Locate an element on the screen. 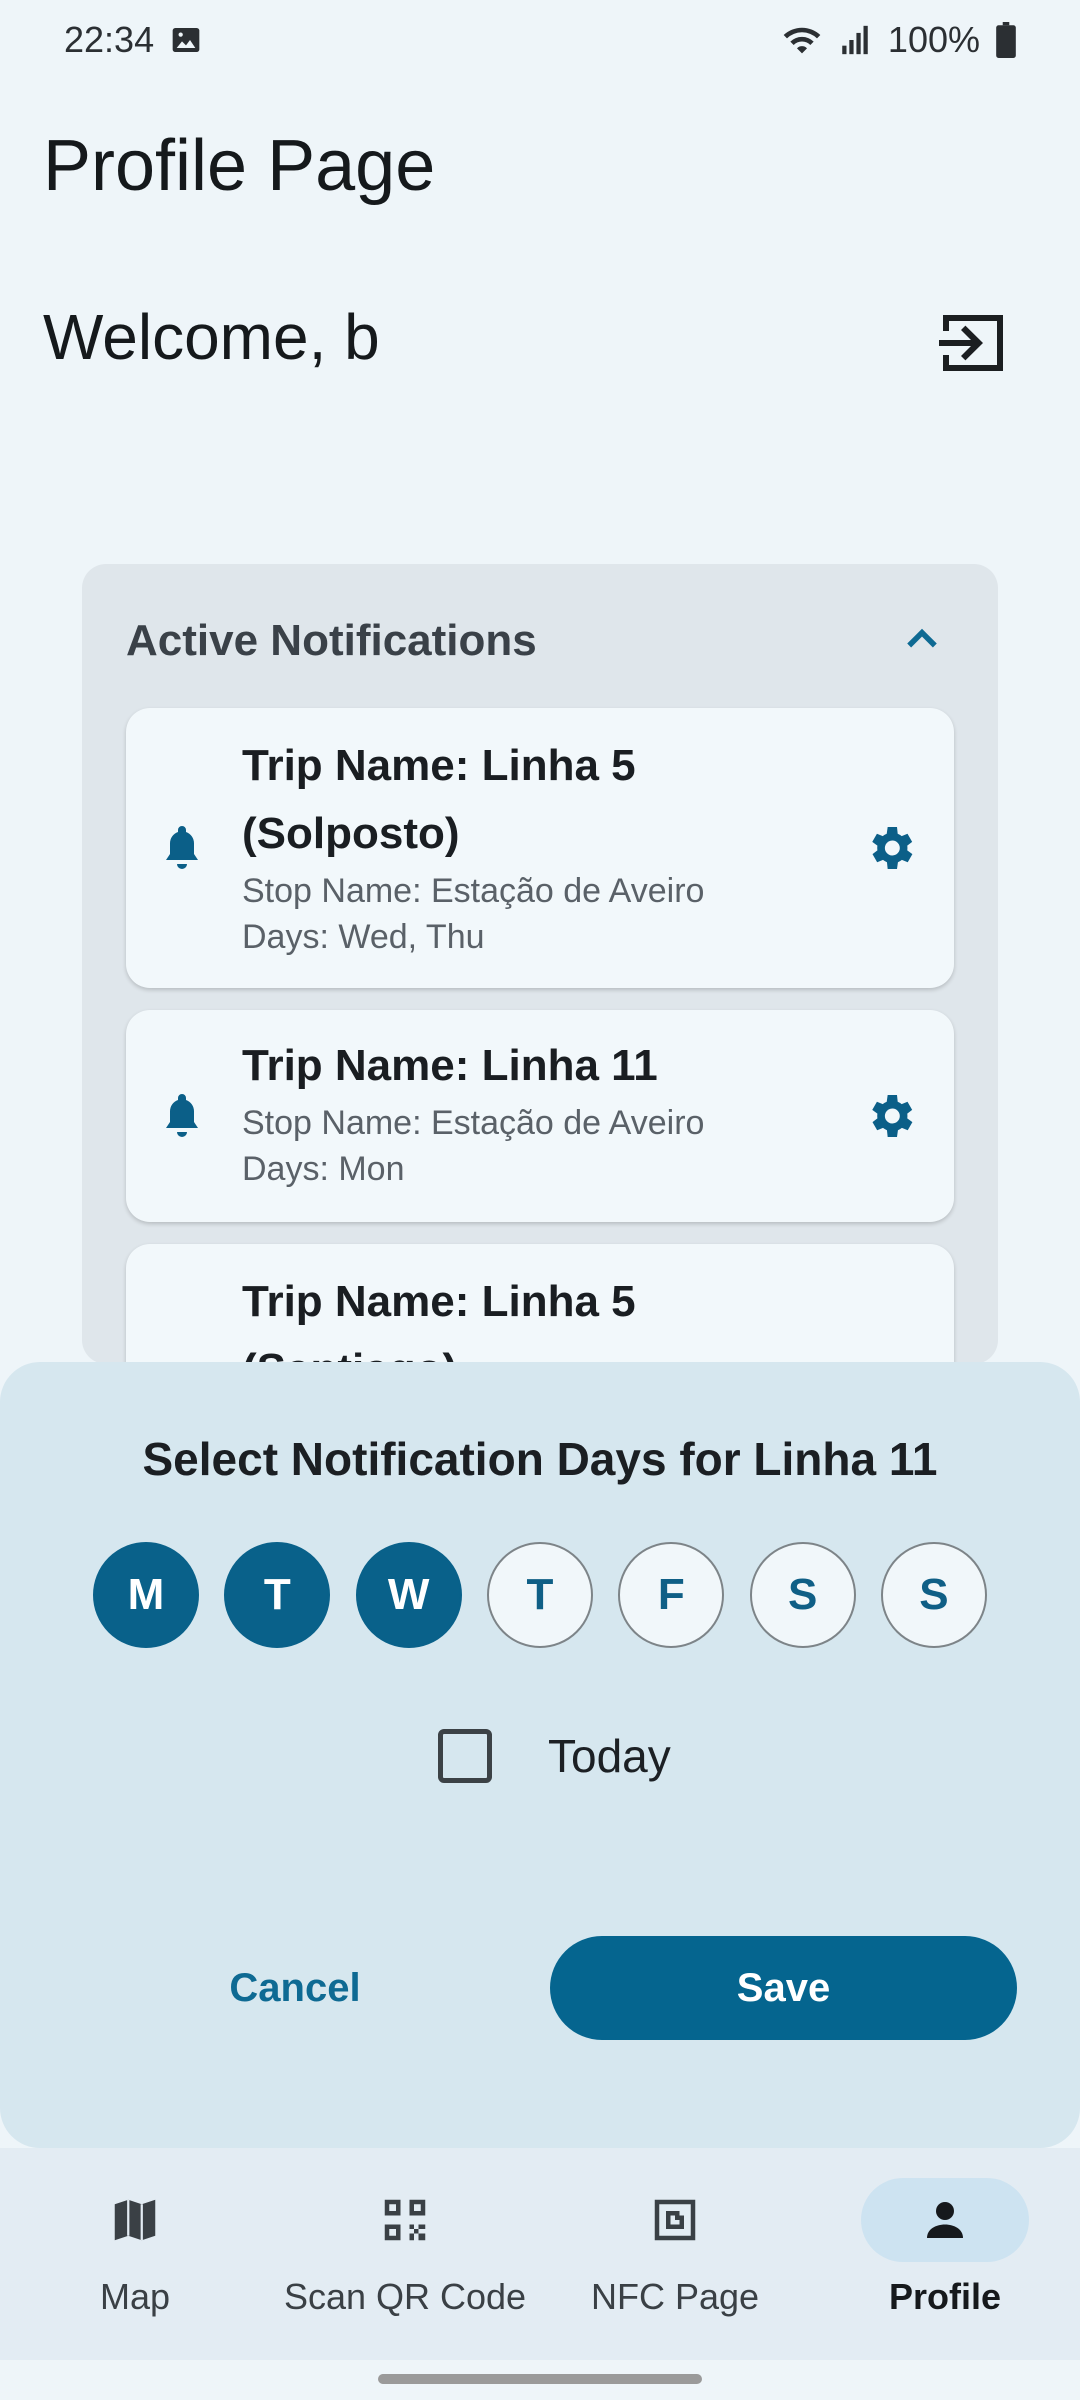  nav-label: NFC Page is located at coordinates (675, 2296).